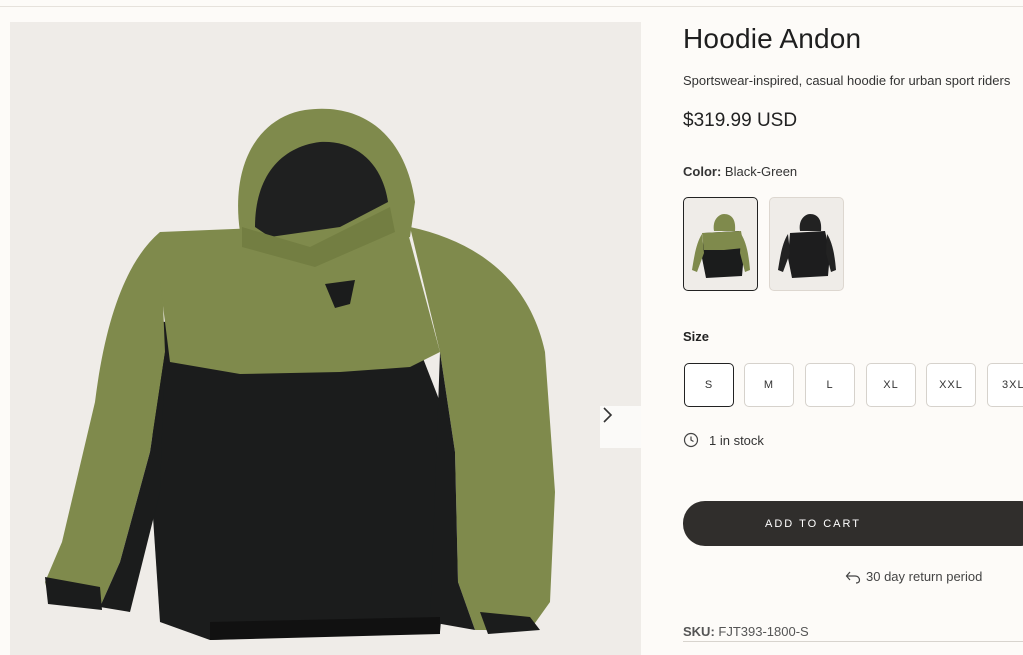 Image resolution: width=1023 pixels, height=655 pixels. Describe the element at coordinates (691, 440) in the screenshot. I see `clock-icon` at that location.